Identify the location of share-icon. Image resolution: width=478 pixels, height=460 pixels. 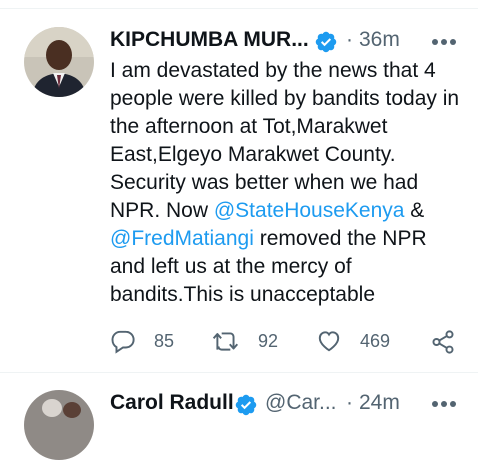
(443, 342).